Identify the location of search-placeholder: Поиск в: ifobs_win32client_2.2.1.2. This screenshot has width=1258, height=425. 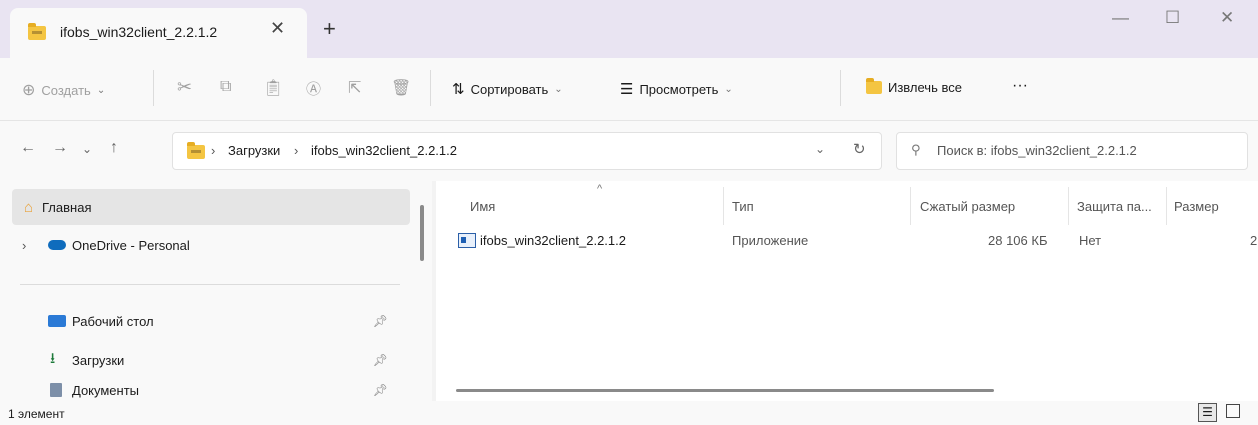
(1037, 150).